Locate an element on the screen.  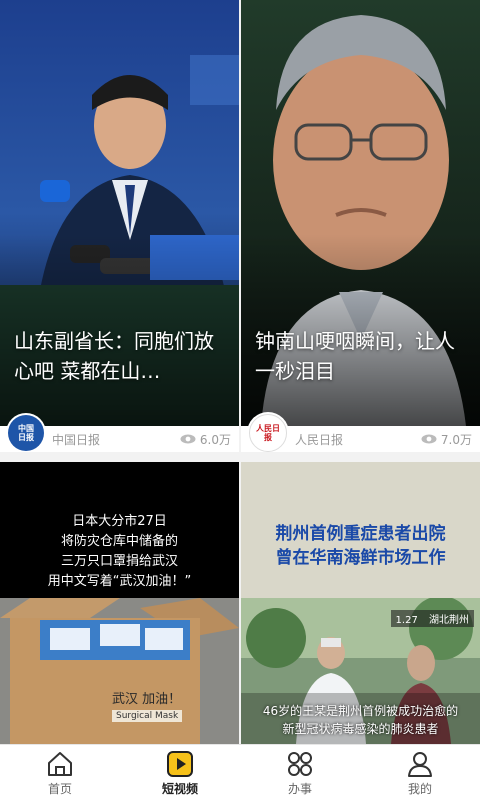
tab-short-video: 短视频 is located at coordinates (180, 773).